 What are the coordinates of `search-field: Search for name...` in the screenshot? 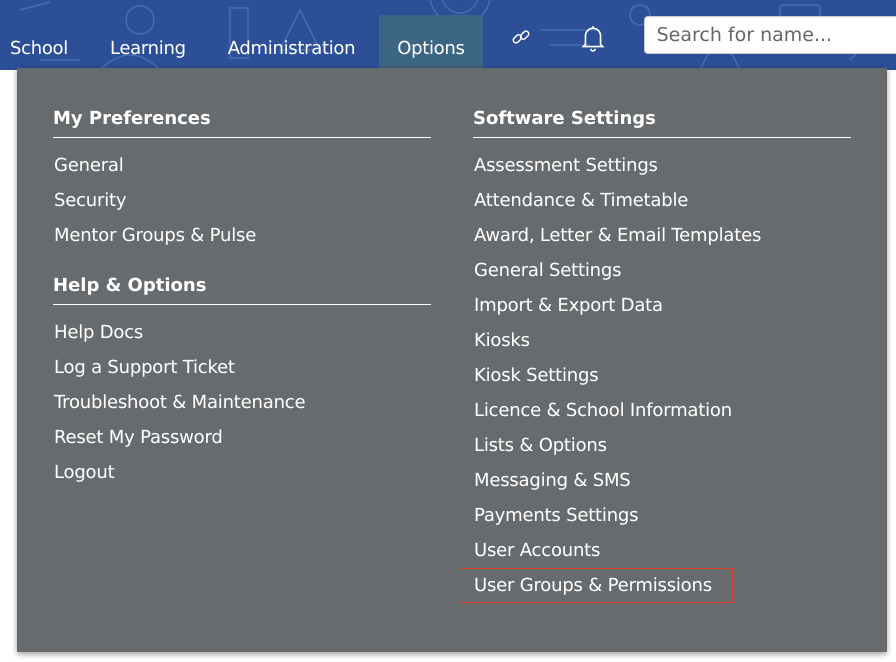 It's located at (770, 35).